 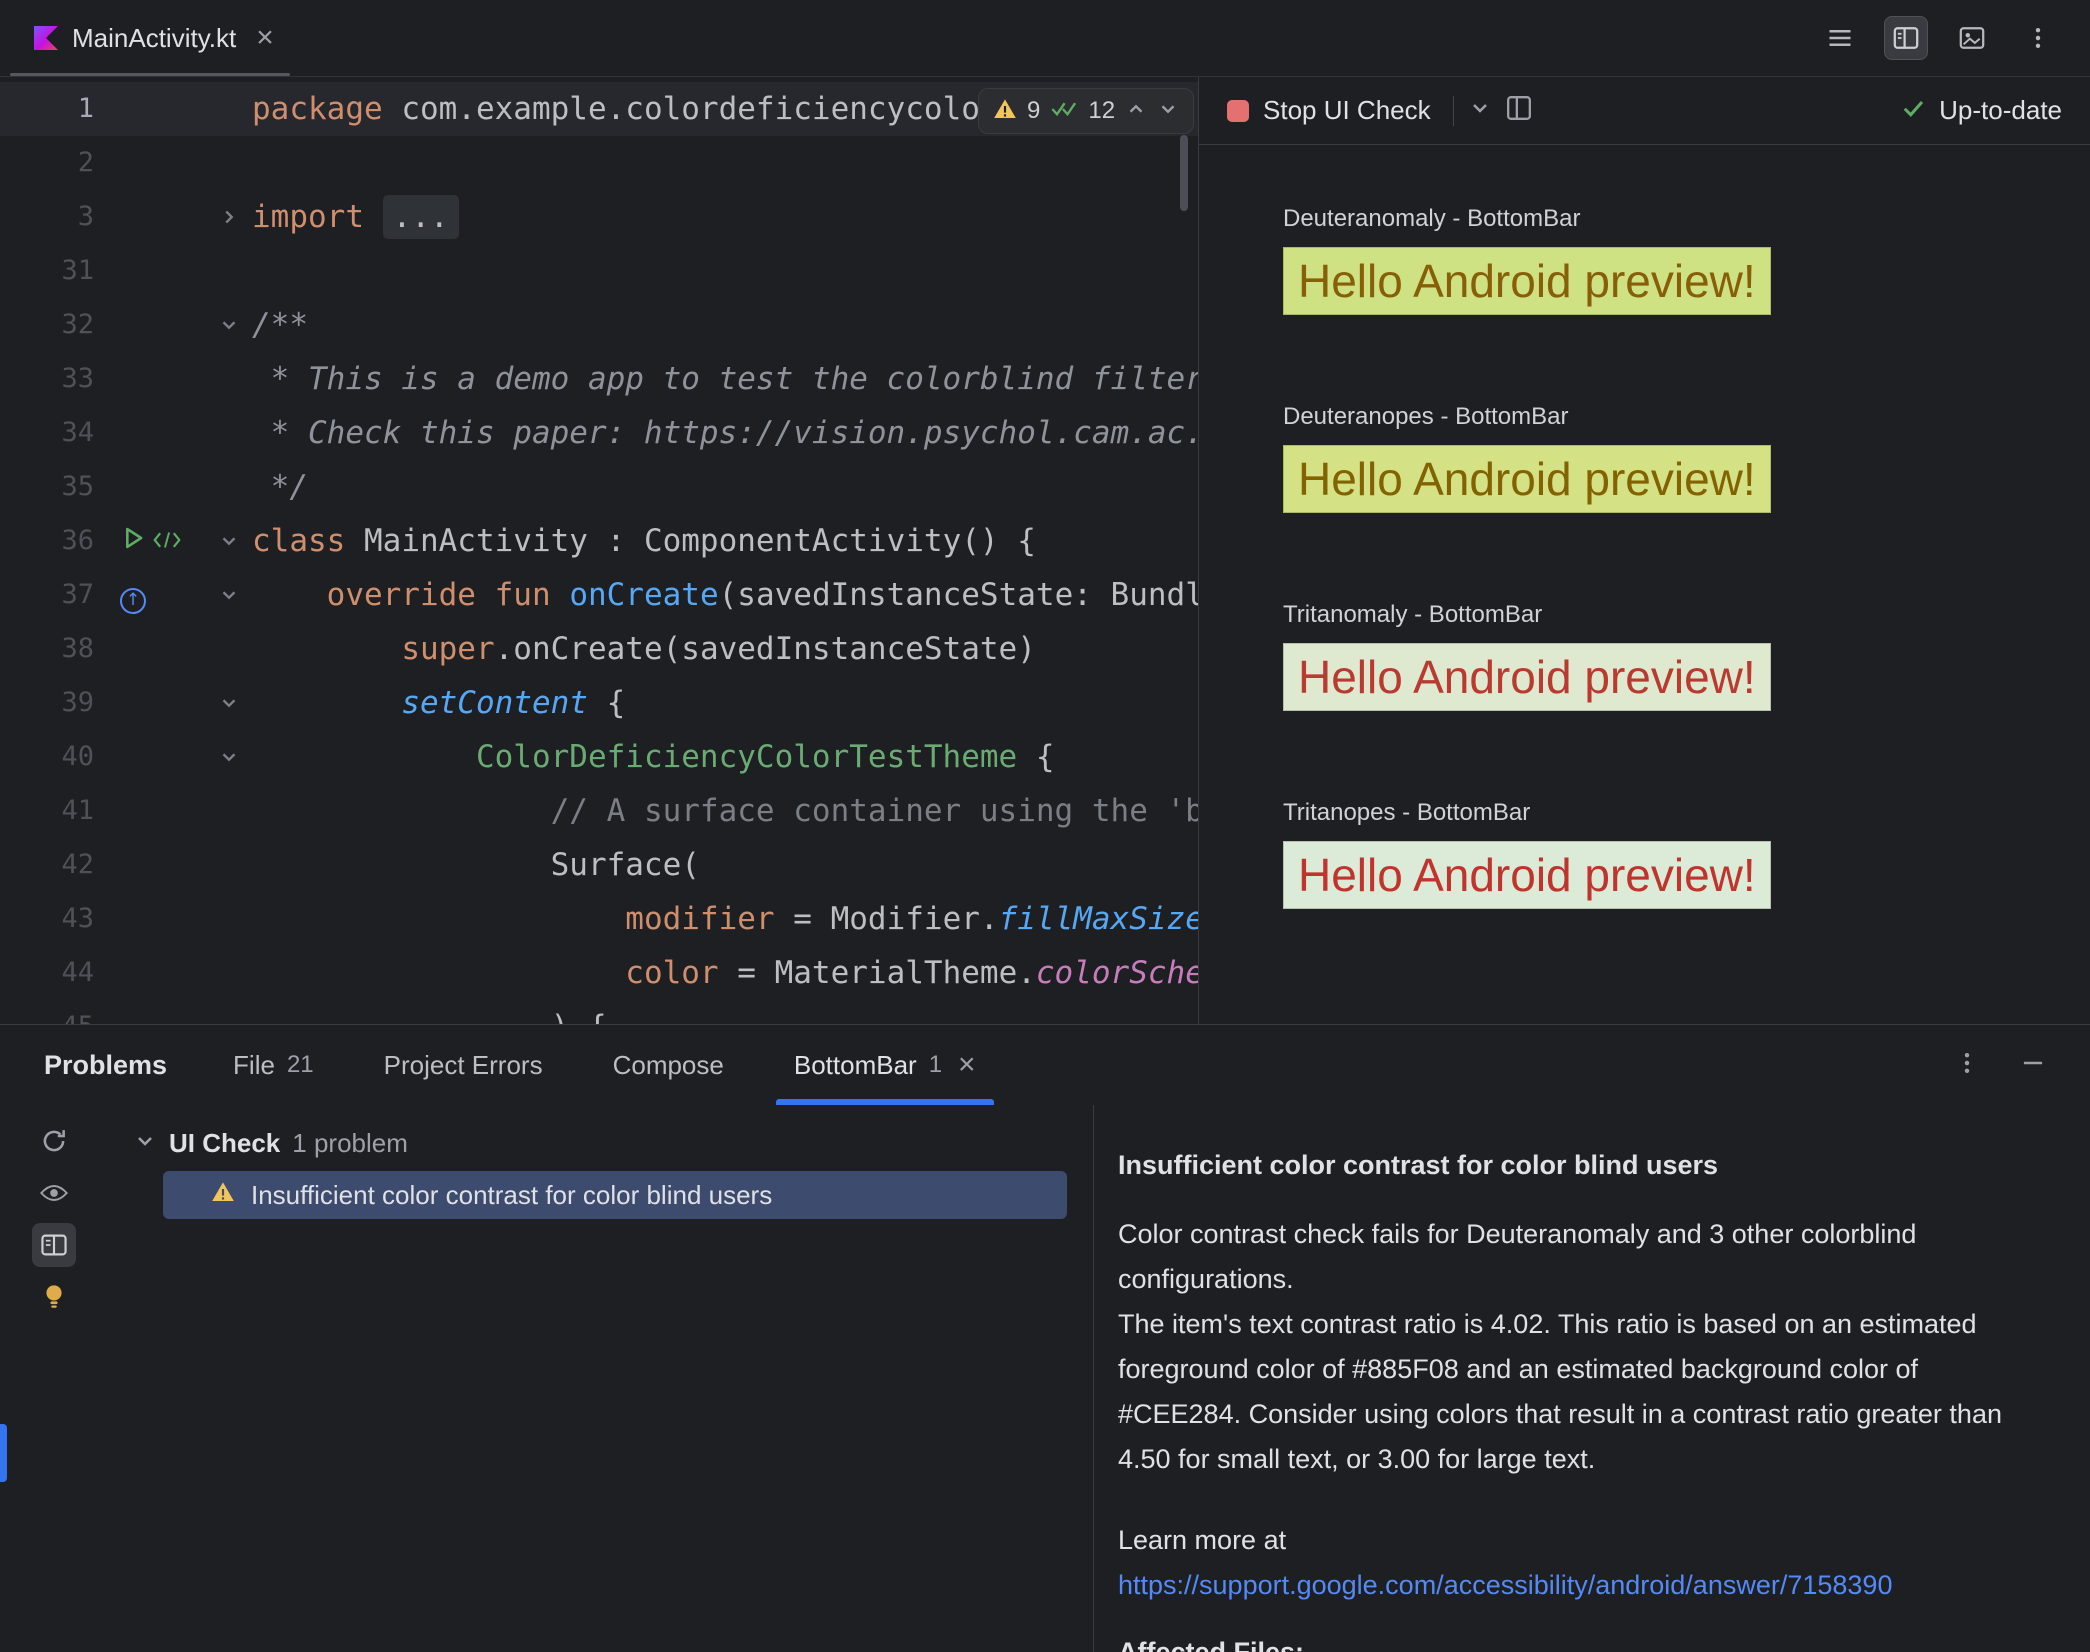 What do you see at coordinates (154, 37) in the screenshot?
I see `editor-tab-label: MainActivity.kt` at bounding box center [154, 37].